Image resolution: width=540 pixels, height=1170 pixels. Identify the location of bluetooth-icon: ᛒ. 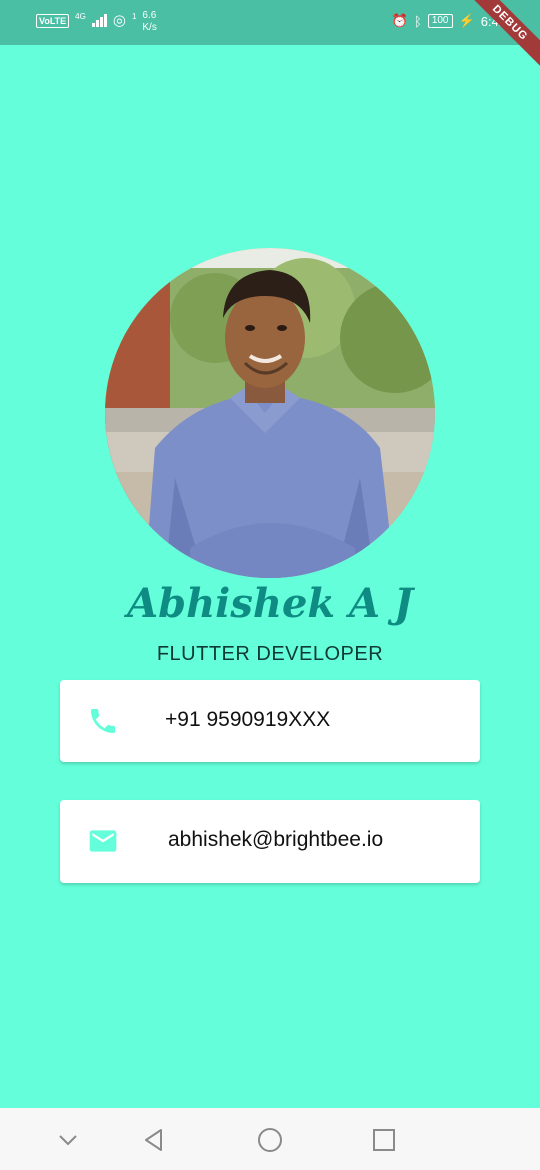
(418, 21).